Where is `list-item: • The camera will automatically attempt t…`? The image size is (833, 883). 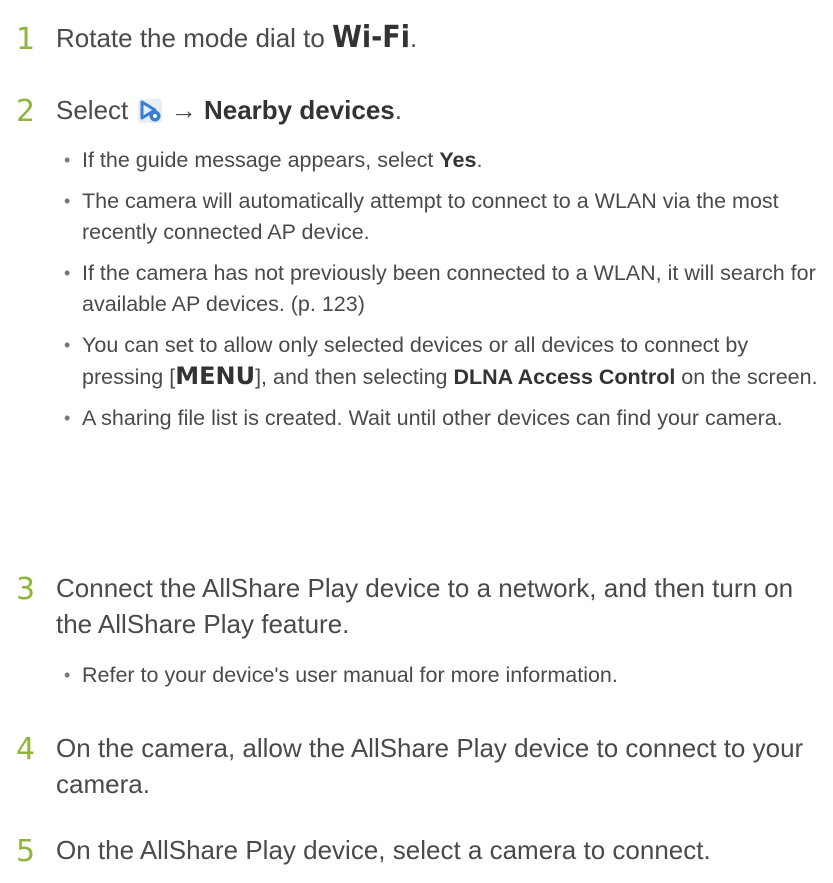
list-item: • The camera will automatically attempt t… is located at coordinates (446, 217).